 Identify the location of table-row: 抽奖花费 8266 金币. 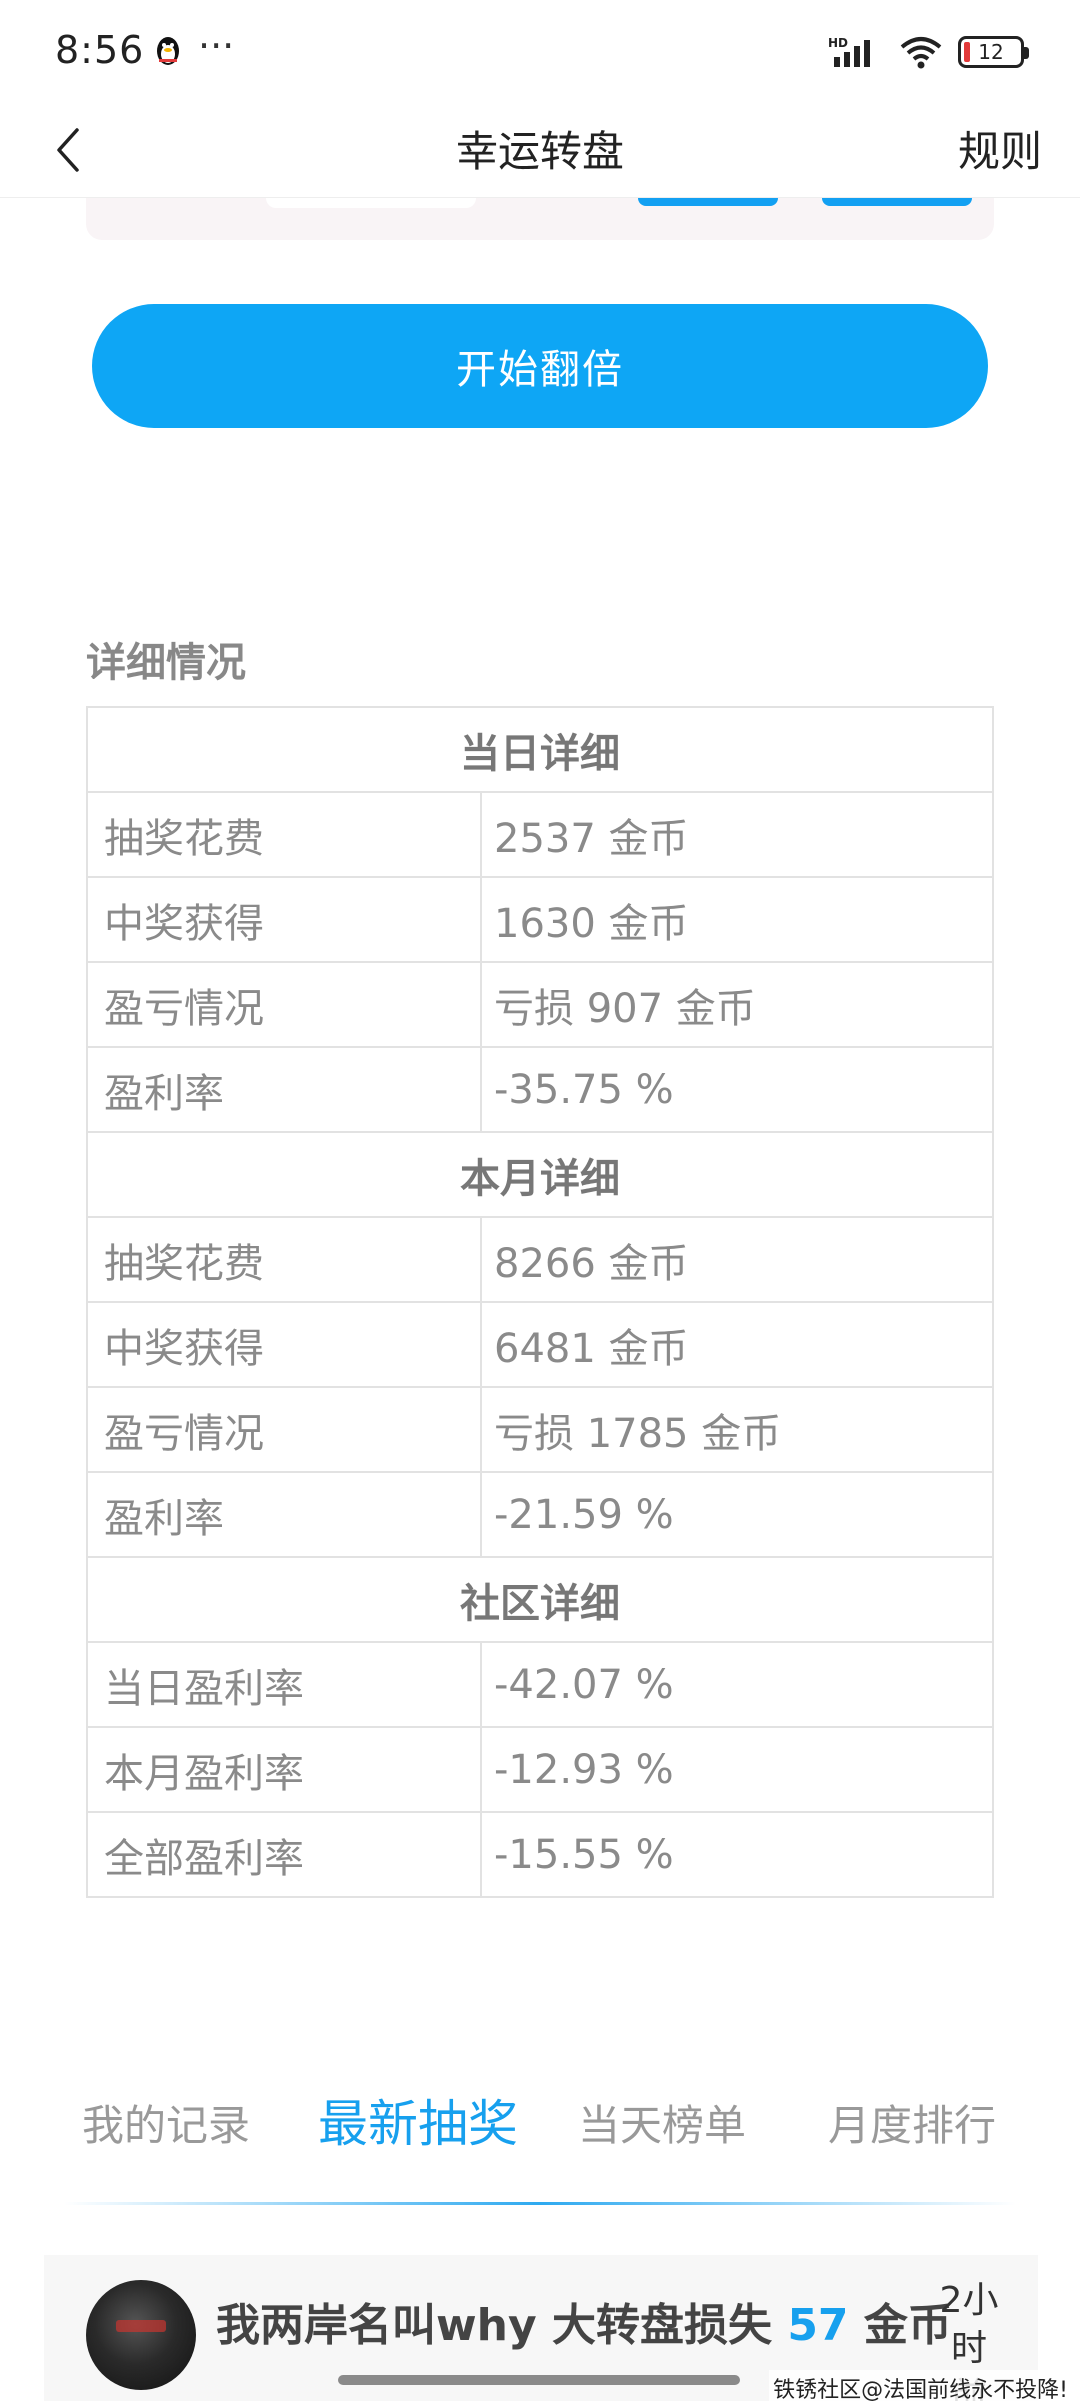
(540, 1259).